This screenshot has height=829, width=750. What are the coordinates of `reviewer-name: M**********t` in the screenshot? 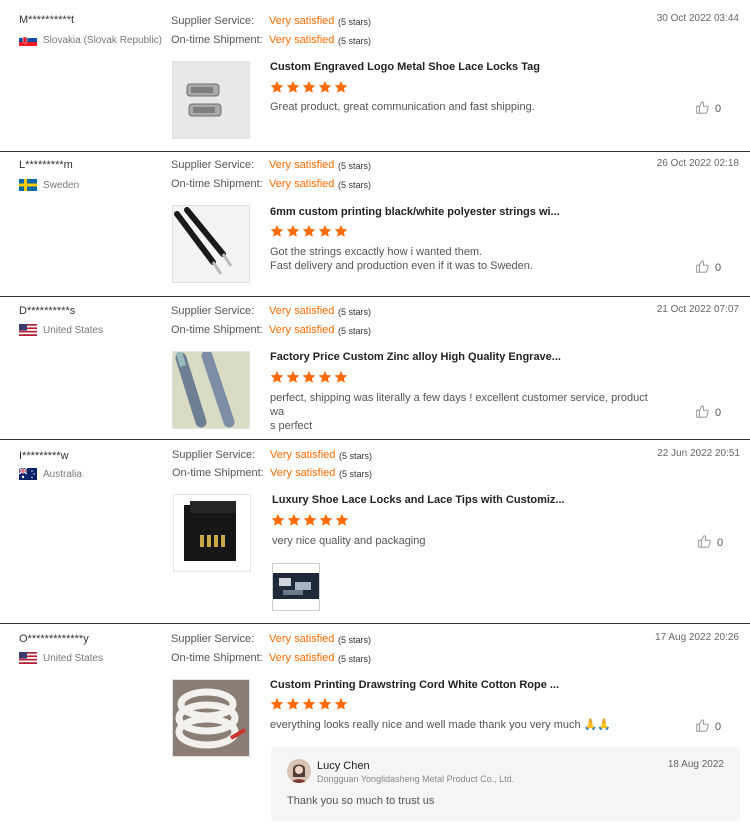 It's located at (47, 20).